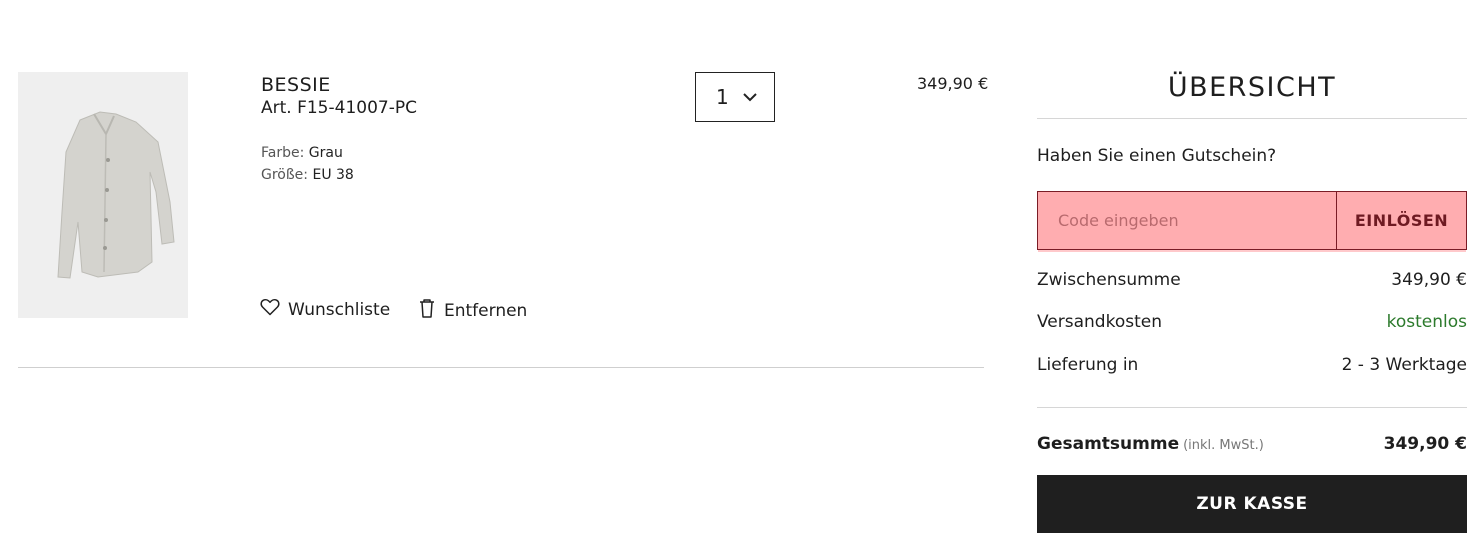  What do you see at coordinates (1252, 365) in the screenshot?
I see `delivery-row: Lieferung in 2 - 3 Werktage` at bounding box center [1252, 365].